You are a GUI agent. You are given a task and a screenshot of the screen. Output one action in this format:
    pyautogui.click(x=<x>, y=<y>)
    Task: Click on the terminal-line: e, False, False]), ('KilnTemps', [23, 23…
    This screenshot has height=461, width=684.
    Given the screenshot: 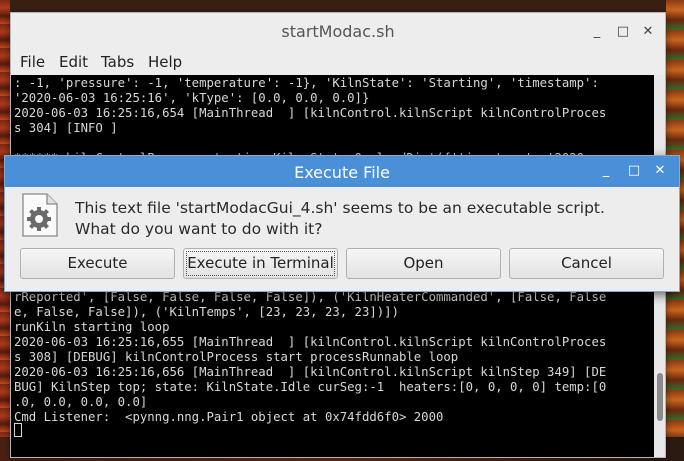 What is the action you would take?
    pyautogui.click(x=206, y=312)
    